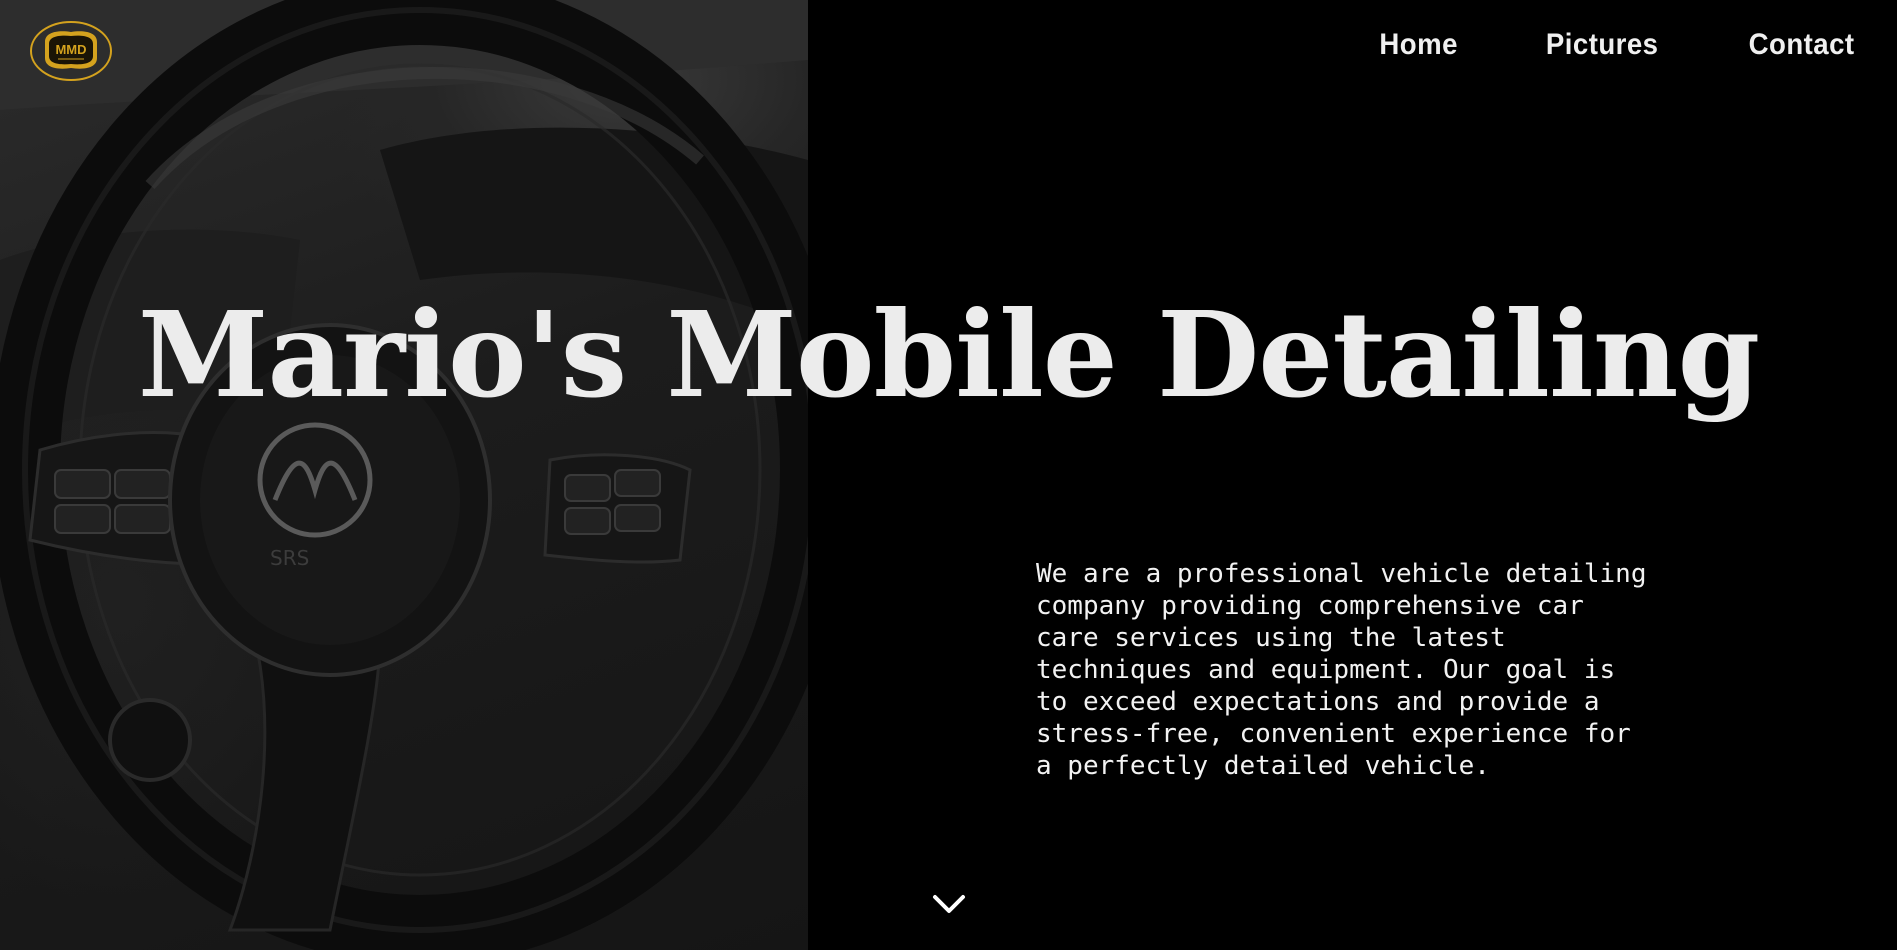  I want to click on hero-title-wrapper: Mario's Mobile Detailing, so click(948, 354).